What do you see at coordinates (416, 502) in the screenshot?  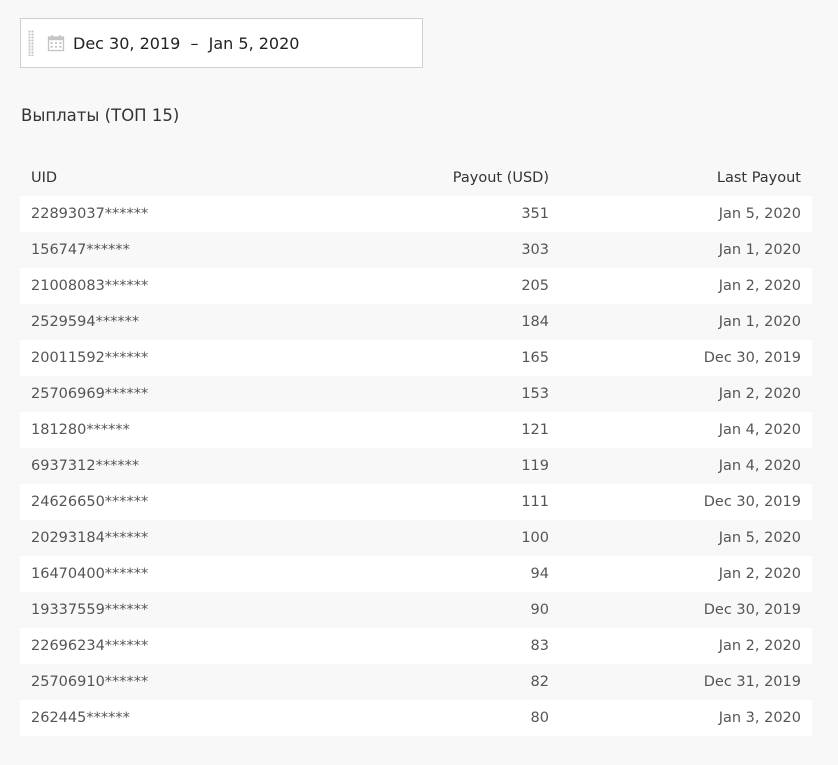 I see `table-row: 24626650****** 111 Dec 30, 2019` at bounding box center [416, 502].